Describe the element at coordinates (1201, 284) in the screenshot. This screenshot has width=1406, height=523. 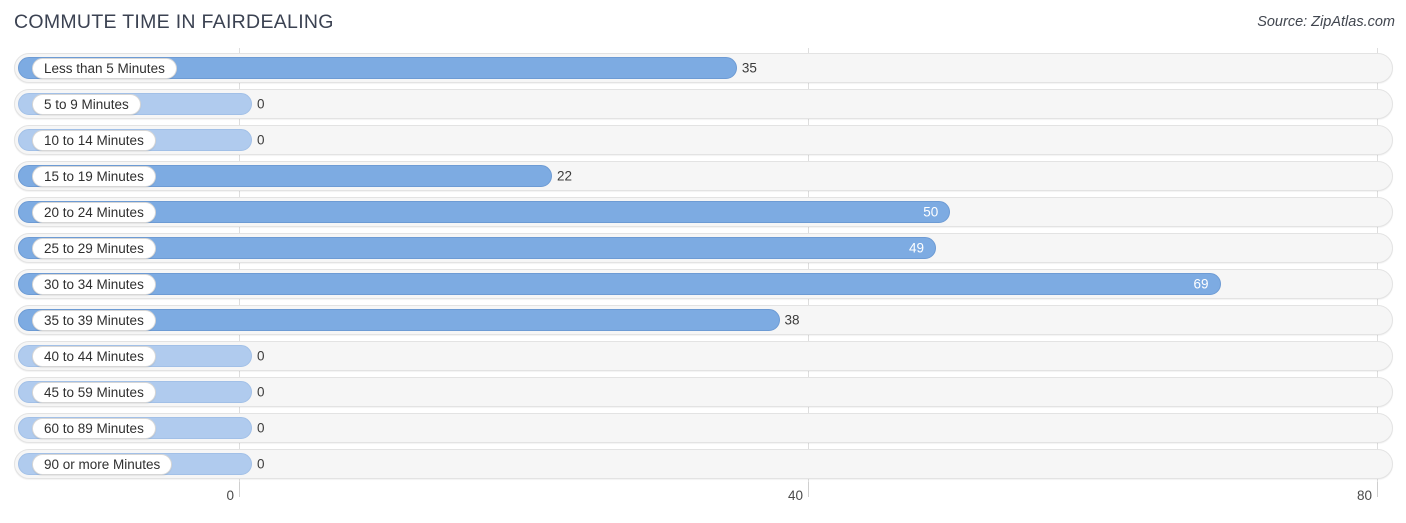
I see `bar-value-label: 69` at that location.